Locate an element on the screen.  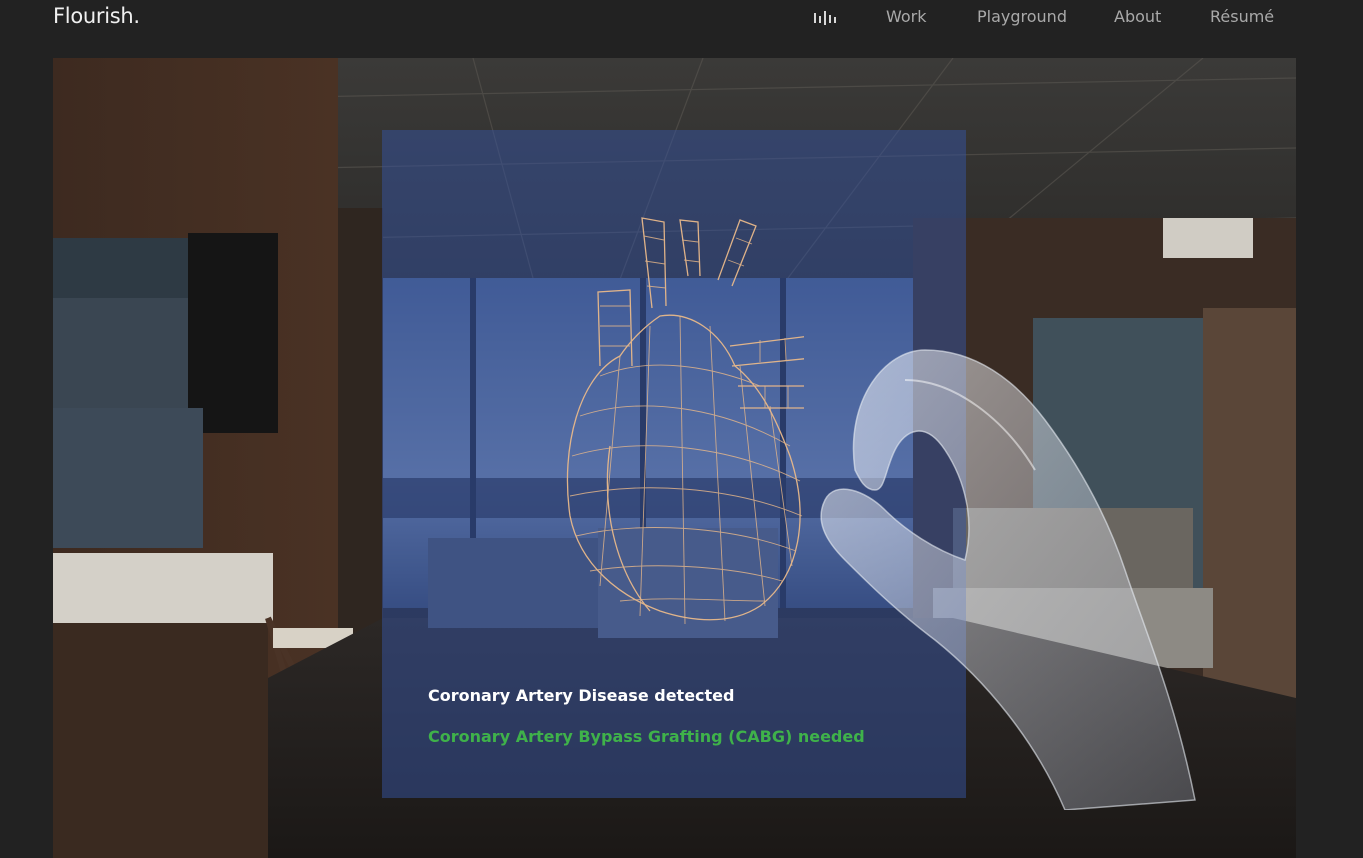
heart-wireframe-icon is located at coordinates (685, 421).